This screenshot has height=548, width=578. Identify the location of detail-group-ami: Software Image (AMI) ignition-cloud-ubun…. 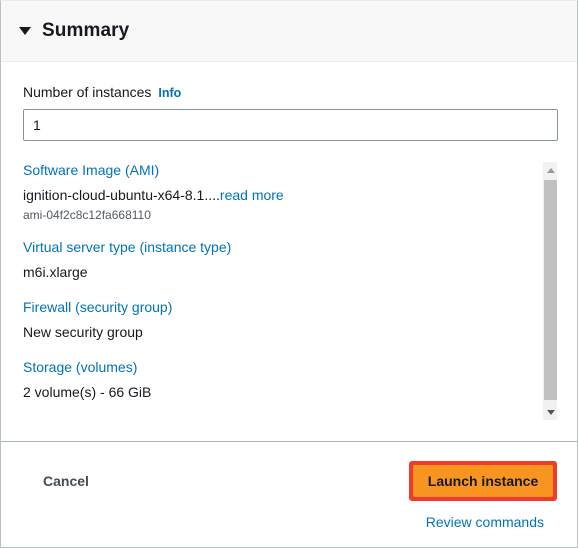
(275, 192).